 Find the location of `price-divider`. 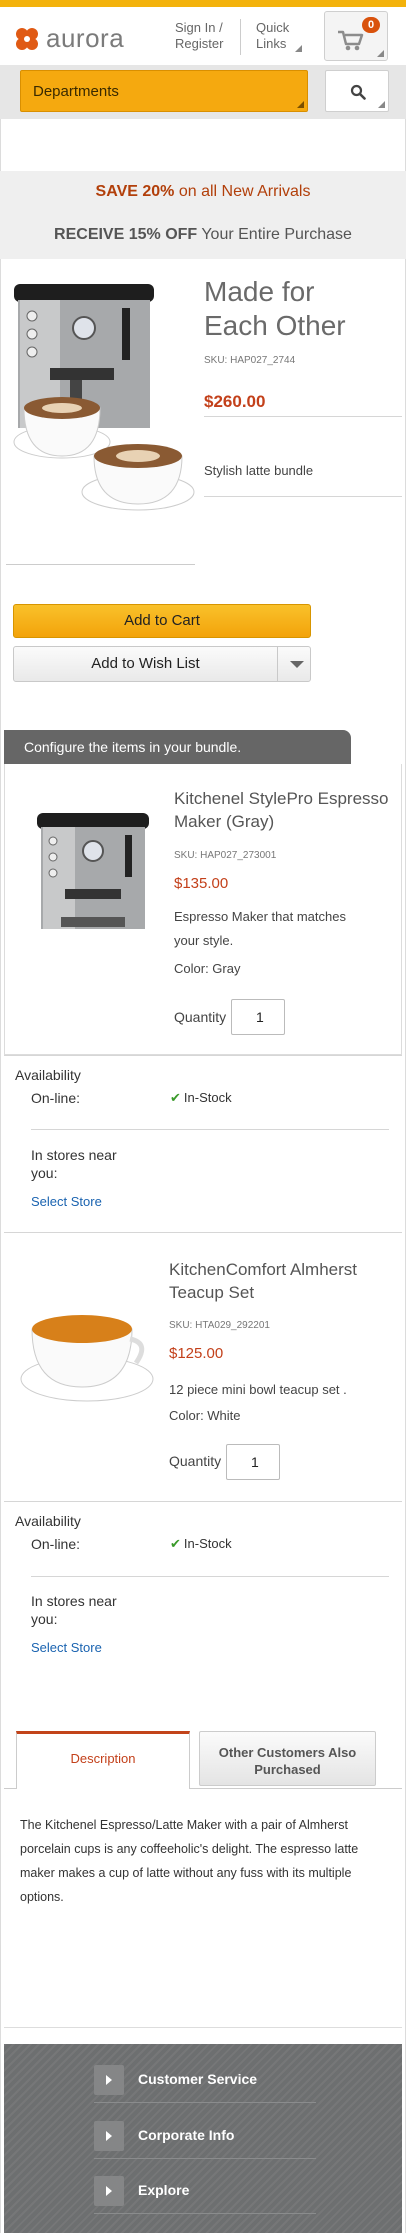

price-divider is located at coordinates (303, 416).